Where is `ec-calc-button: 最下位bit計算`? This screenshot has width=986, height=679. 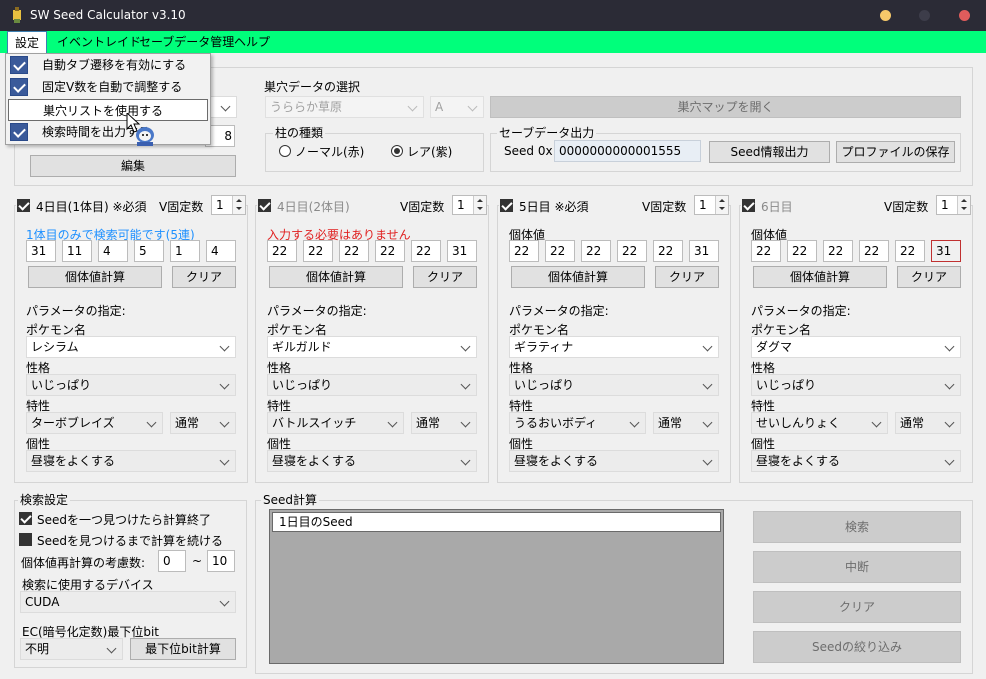
ec-calc-button: 最下位bit計算 is located at coordinates (183, 649).